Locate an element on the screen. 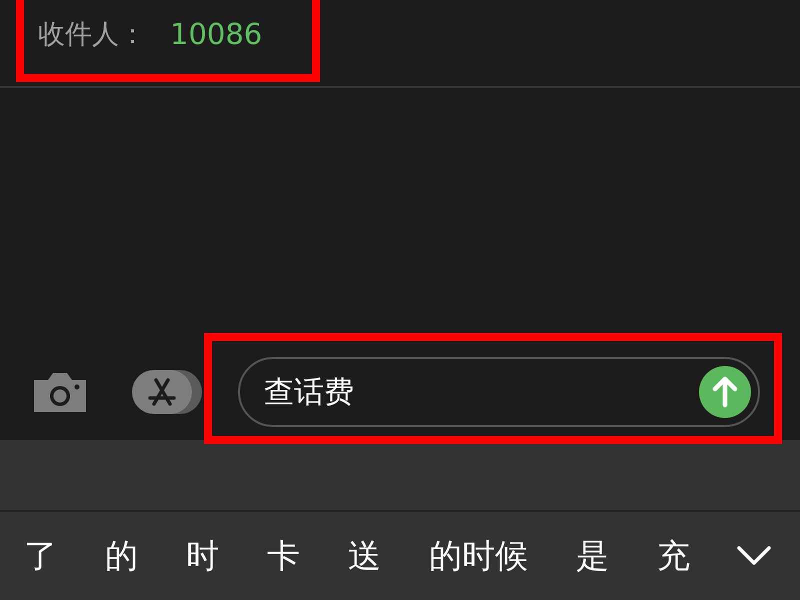 The width and height of the screenshot is (800, 600). candidate-word: 送 is located at coordinates (364, 556).